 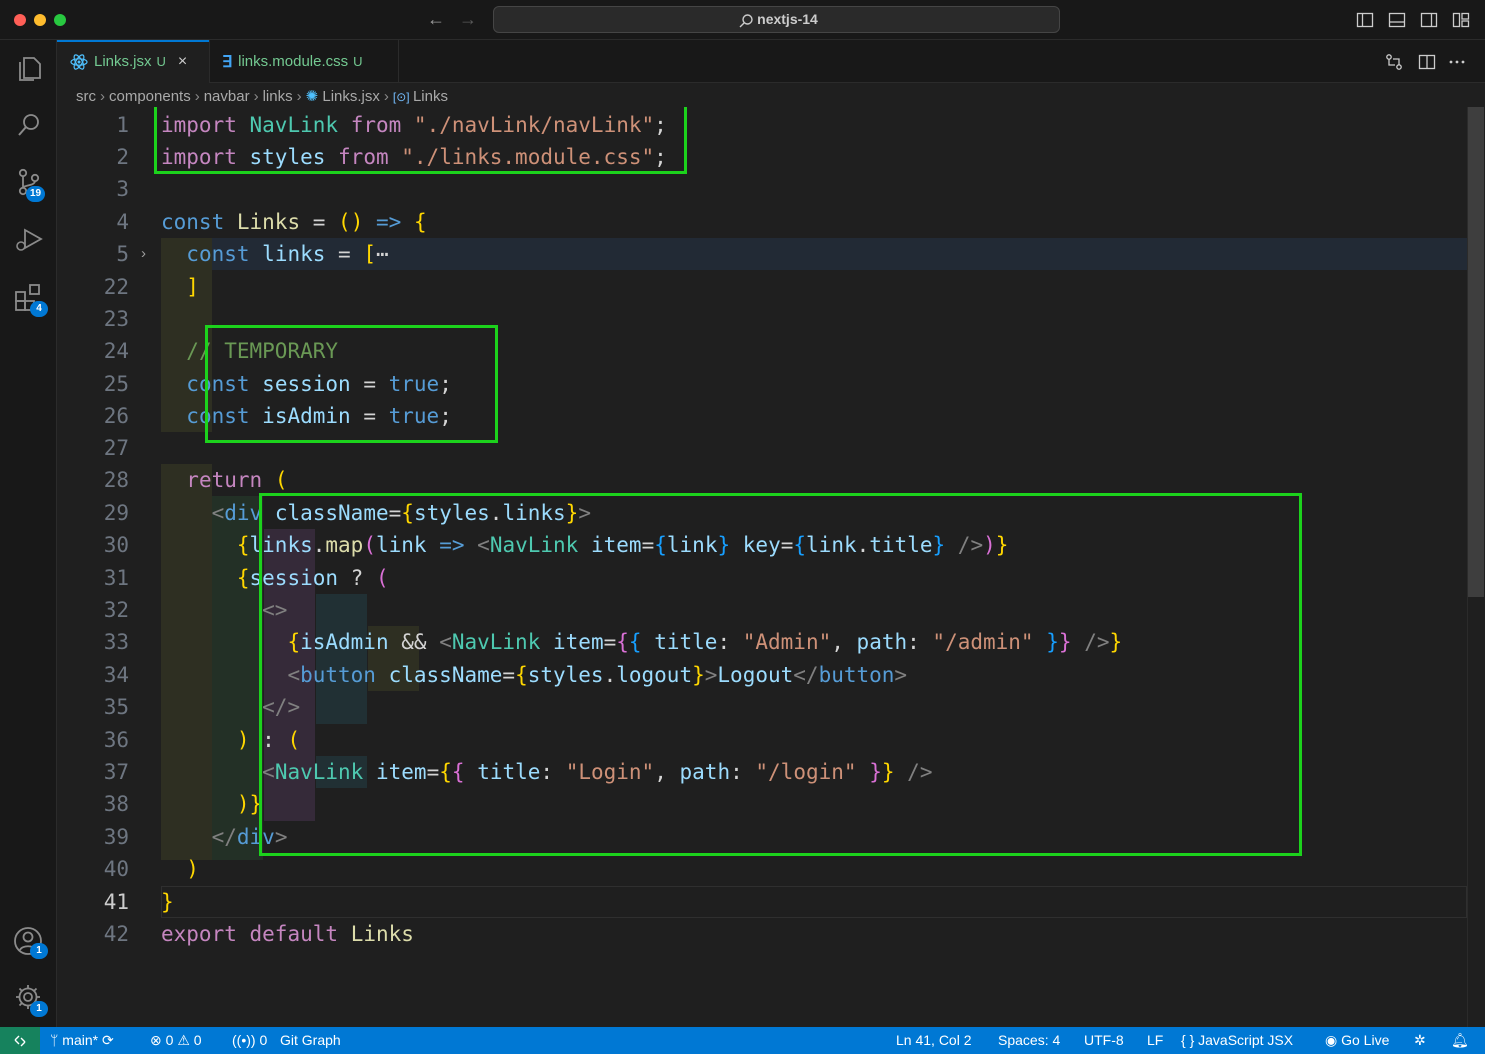 What do you see at coordinates (227, 62) in the screenshot?
I see `css-icon: ∃` at bounding box center [227, 62].